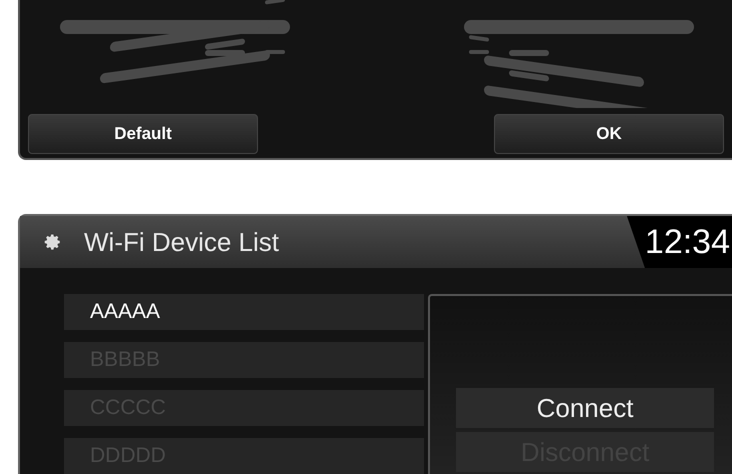 The image size is (732, 474). I want to click on device-row: AAAAA, so click(244, 312).